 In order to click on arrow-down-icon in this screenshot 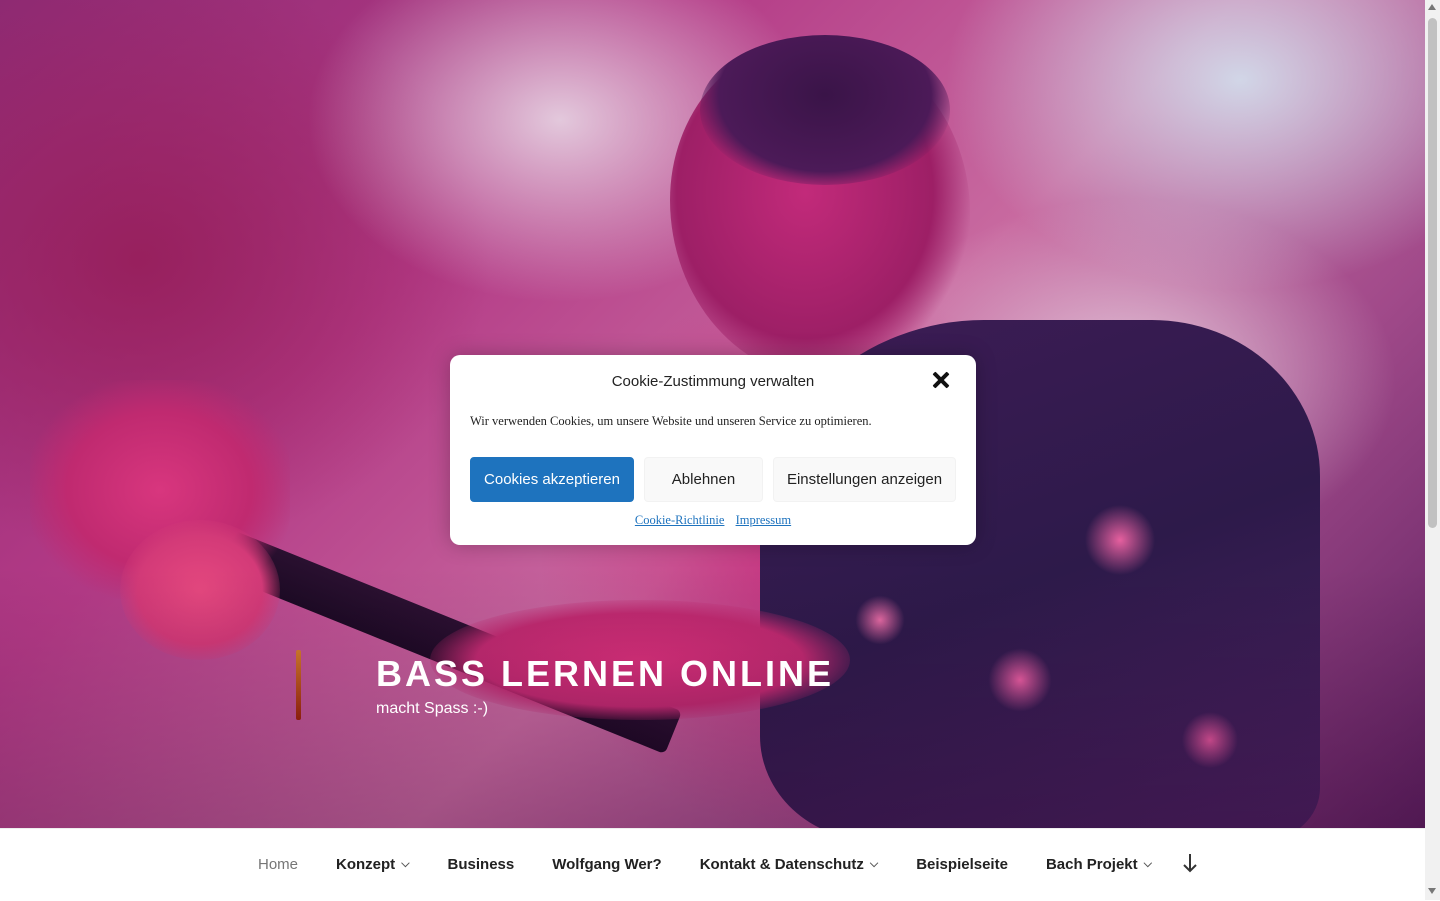, I will do `click(1190, 865)`.